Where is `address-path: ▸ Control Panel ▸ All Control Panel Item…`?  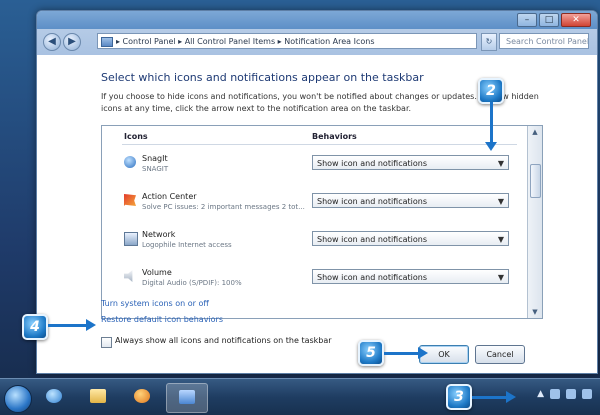 address-path: ▸ Control Panel ▸ All Control Panel Item… is located at coordinates (245, 41).